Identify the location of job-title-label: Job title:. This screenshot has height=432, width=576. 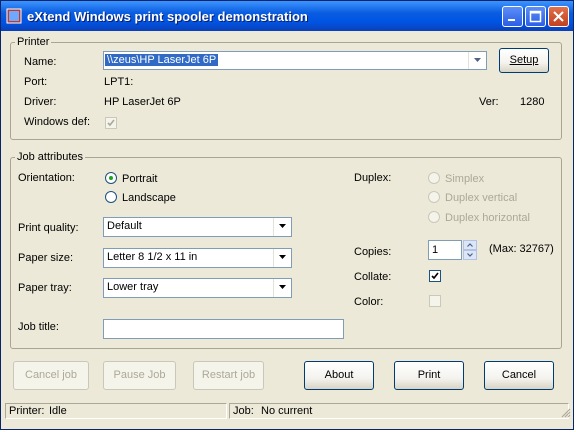
(38, 327).